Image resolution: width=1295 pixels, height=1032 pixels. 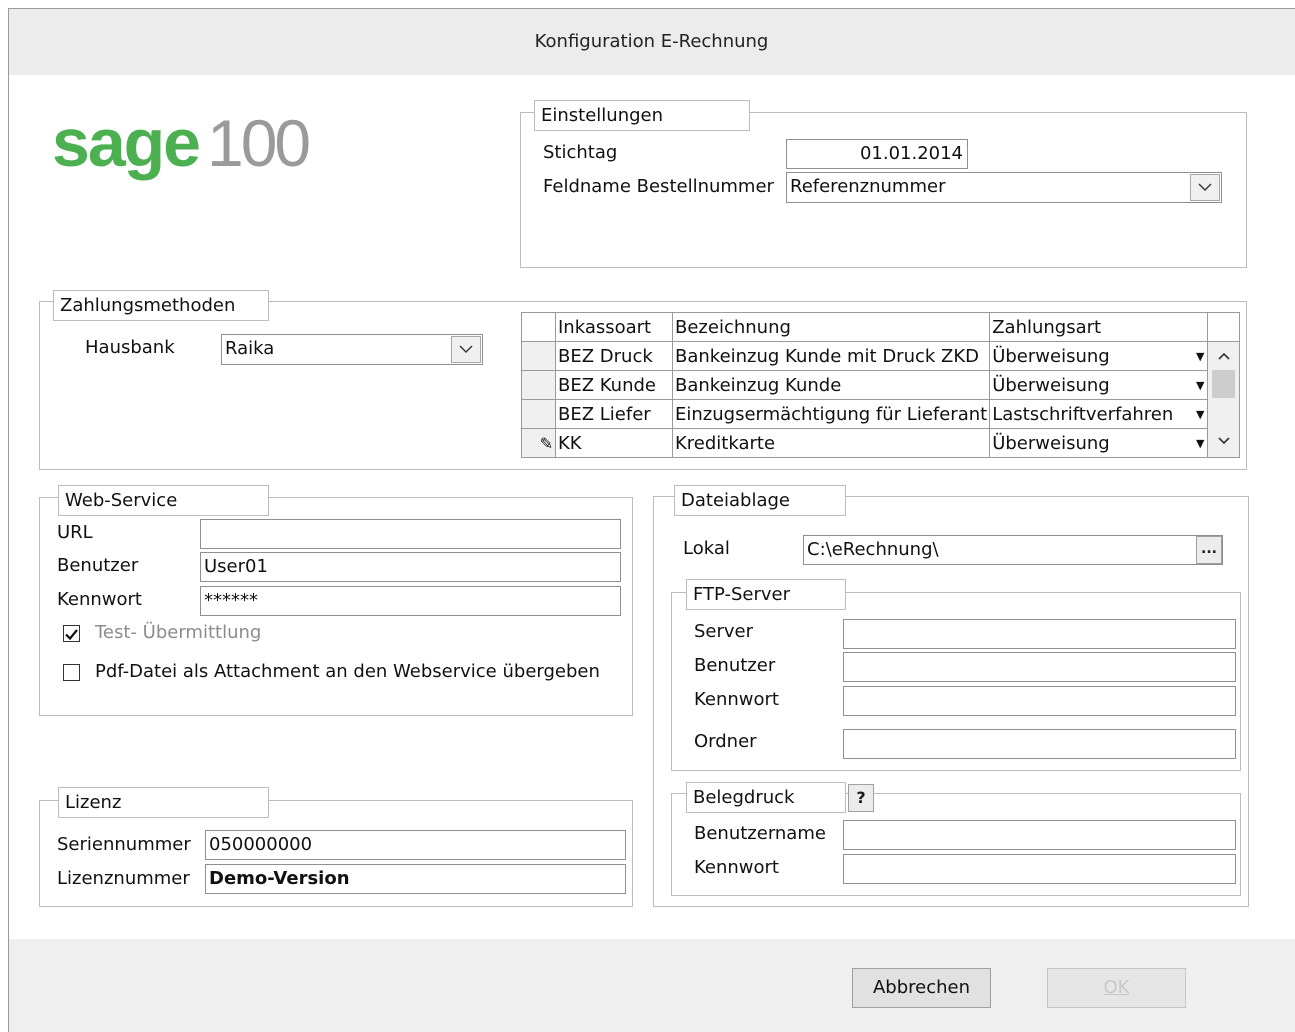 What do you see at coordinates (760, 500) in the screenshot?
I see `dateiablage-legend: Dateiablage` at bounding box center [760, 500].